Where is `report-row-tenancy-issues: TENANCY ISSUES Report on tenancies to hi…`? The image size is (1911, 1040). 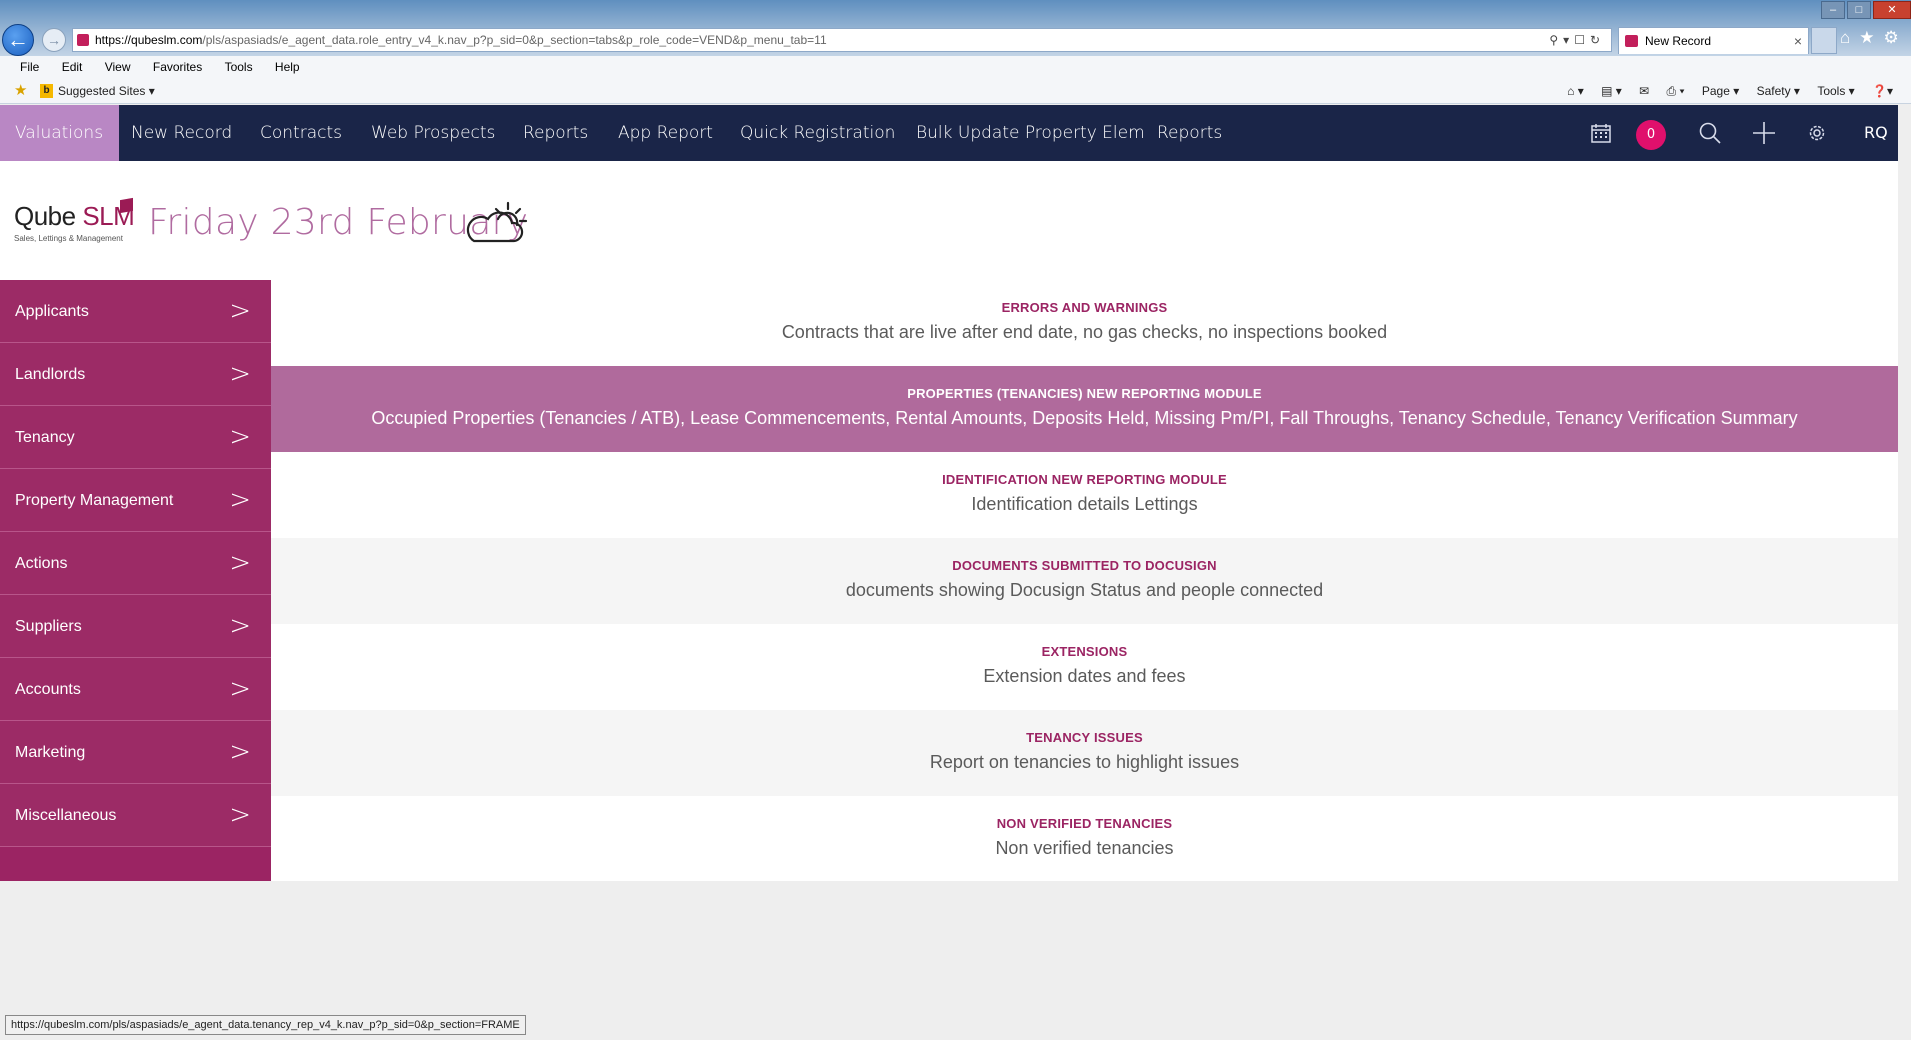
report-row-tenancy-issues: TENANCY ISSUES Report on tenancies to hi… is located at coordinates (1084, 753).